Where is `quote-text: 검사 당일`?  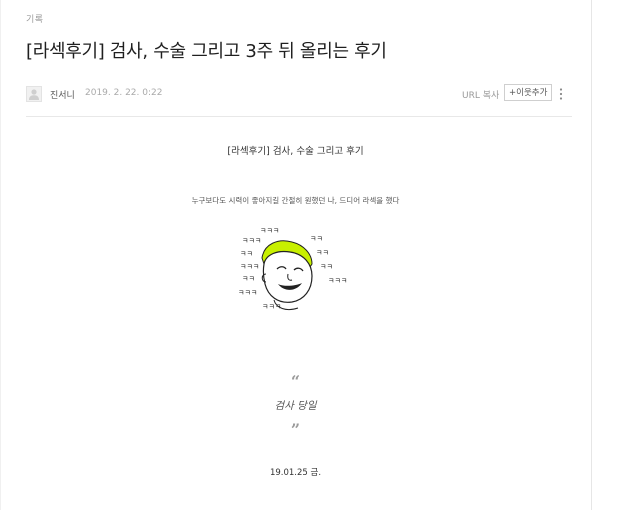 quote-text: 검사 당일 is located at coordinates (295, 406).